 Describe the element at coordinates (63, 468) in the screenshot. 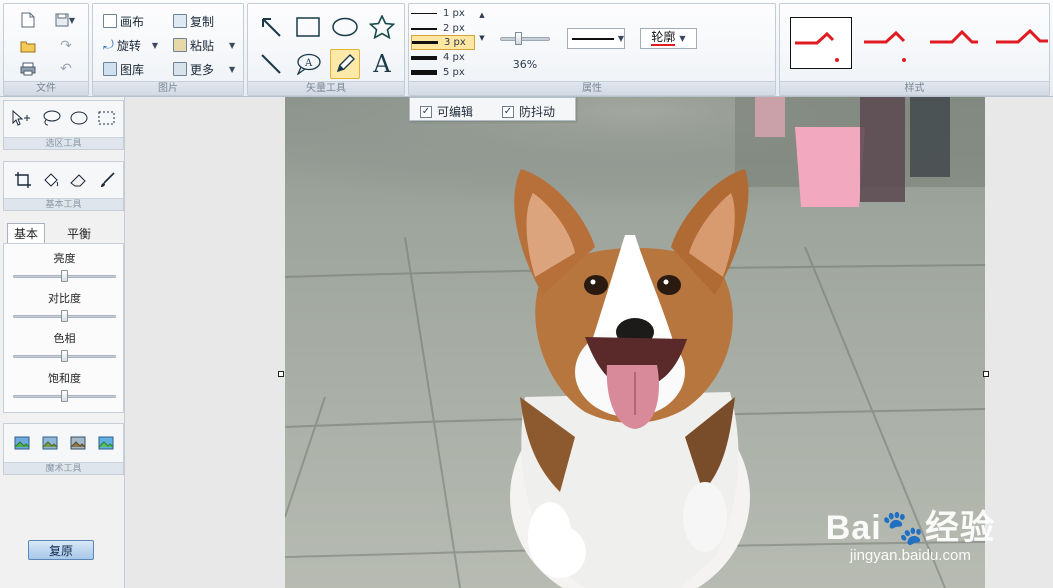

I see `magic-tools-label: 魔术工具` at that location.